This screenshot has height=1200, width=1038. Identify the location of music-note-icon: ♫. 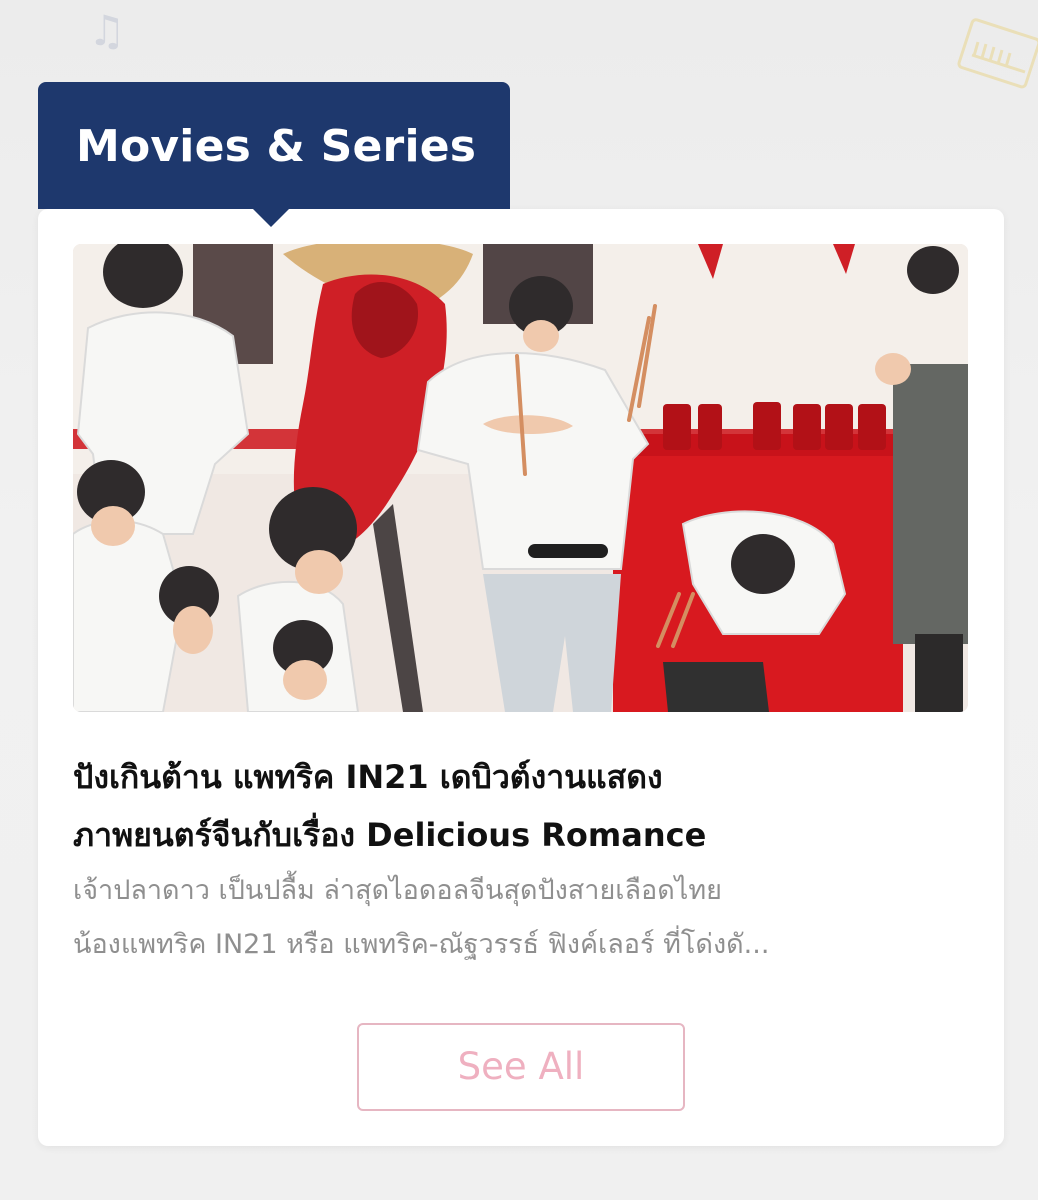
(107, 30).